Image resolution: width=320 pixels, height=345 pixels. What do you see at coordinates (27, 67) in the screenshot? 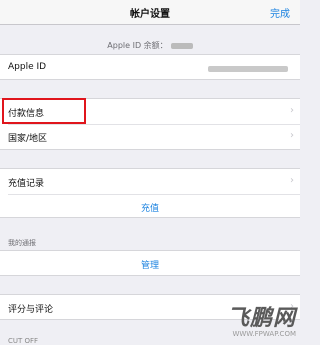
I see `apple-id-label: Apple ID` at bounding box center [27, 67].